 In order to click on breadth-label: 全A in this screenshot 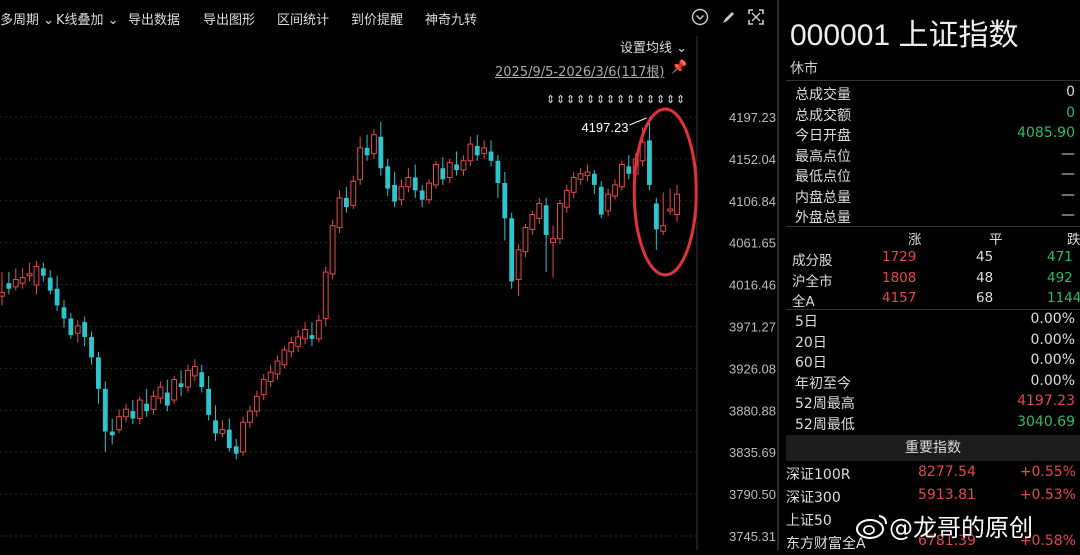, I will do `click(803, 302)`.